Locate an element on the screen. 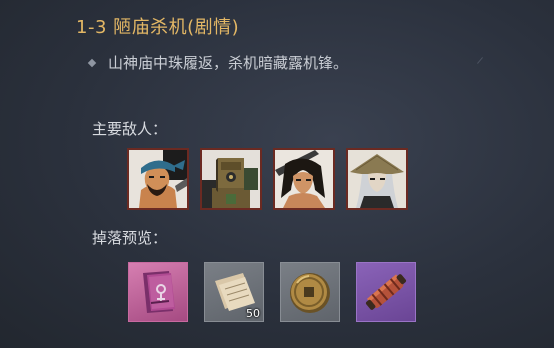  drops-label: 掉落预览： is located at coordinates (130, 238).